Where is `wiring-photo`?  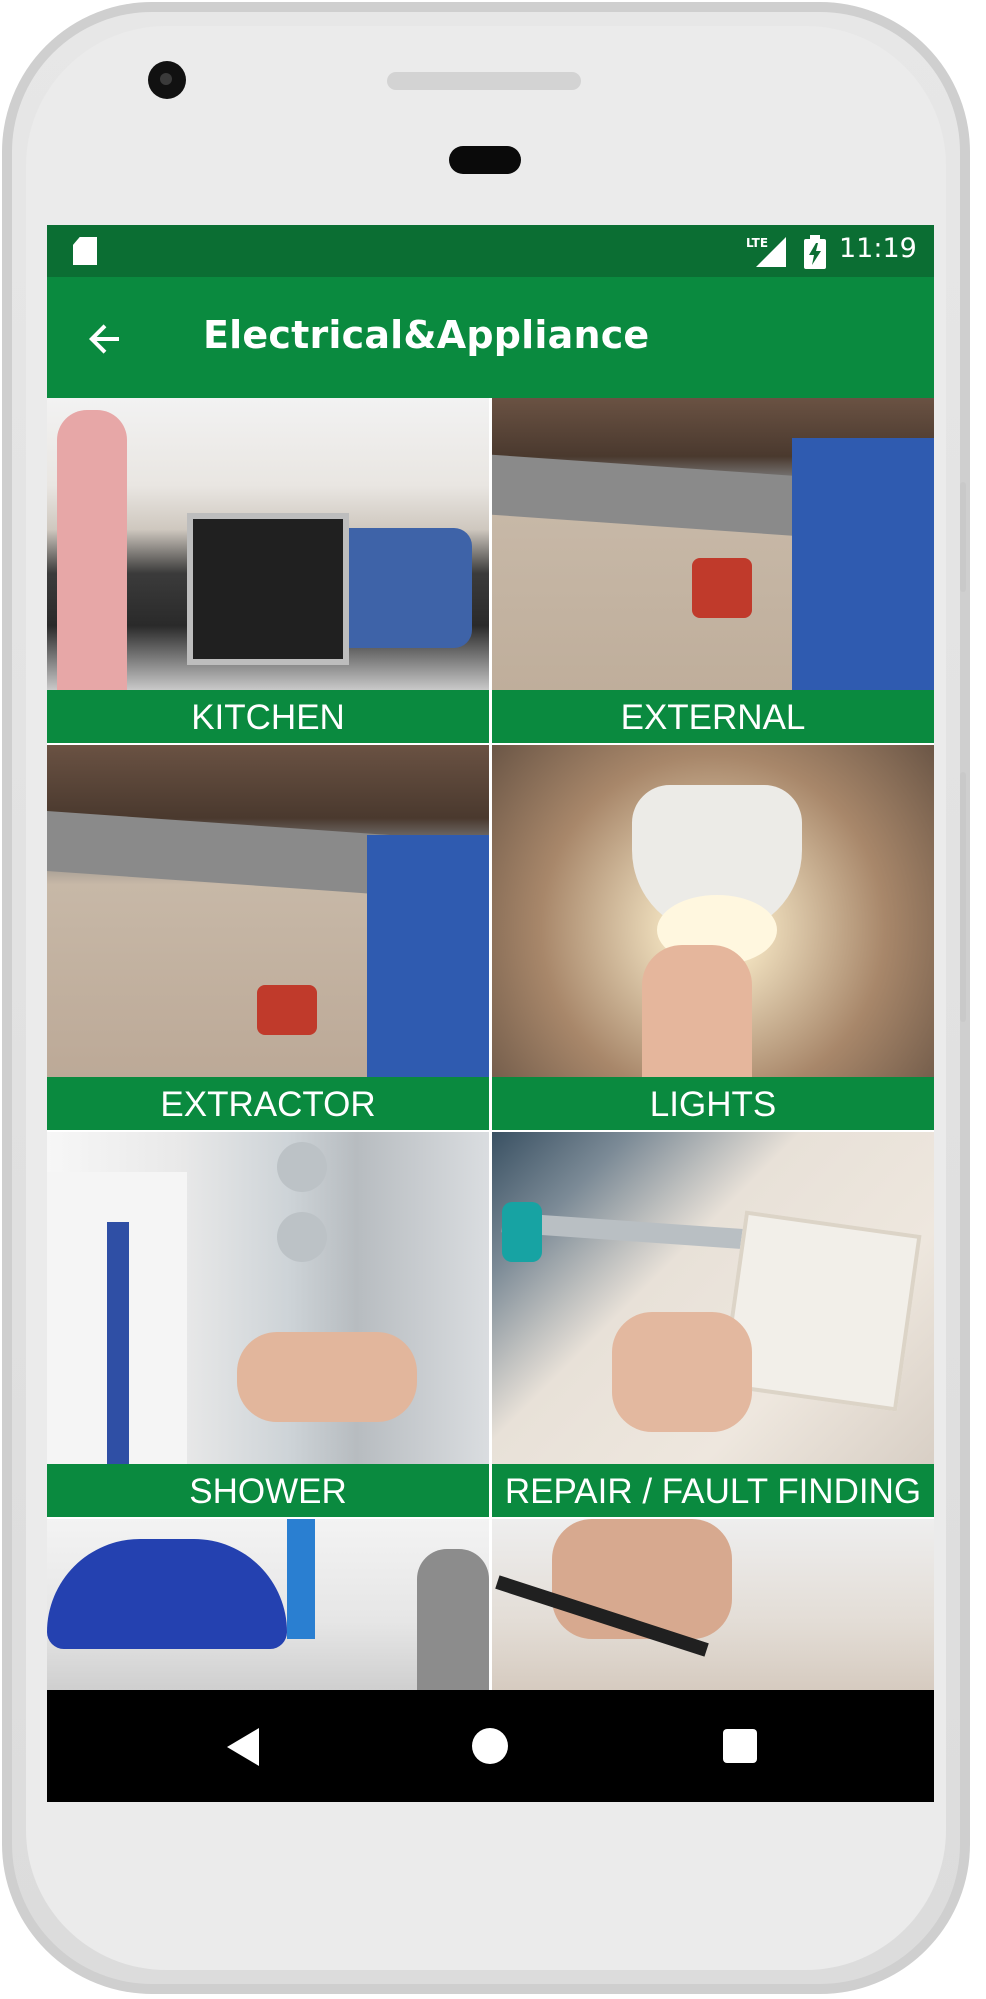
wiring-photo is located at coordinates (713, 1604).